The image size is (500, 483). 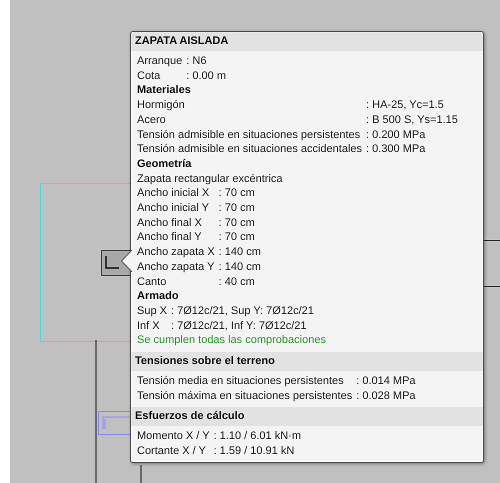 I want to click on section-title: ZAPATA AISLADA, so click(x=307, y=41).